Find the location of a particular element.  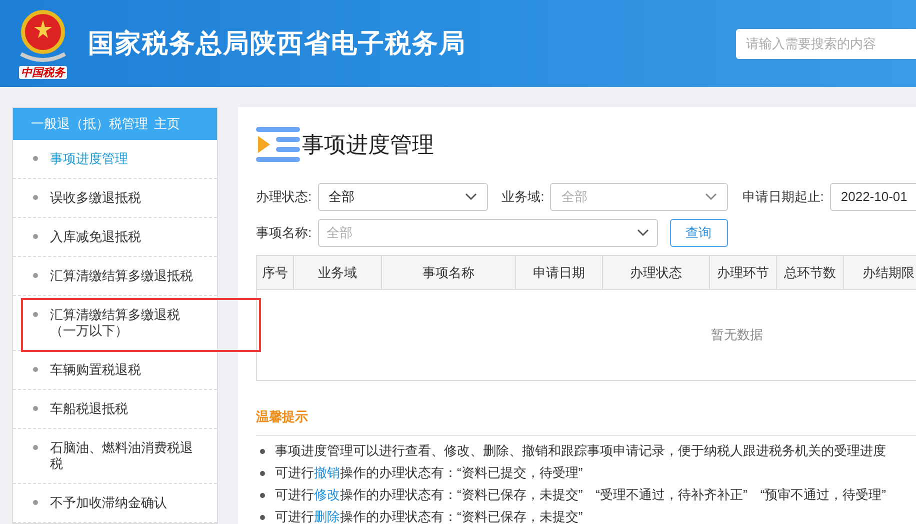

filter-label: 事项名称: is located at coordinates (284, 233).